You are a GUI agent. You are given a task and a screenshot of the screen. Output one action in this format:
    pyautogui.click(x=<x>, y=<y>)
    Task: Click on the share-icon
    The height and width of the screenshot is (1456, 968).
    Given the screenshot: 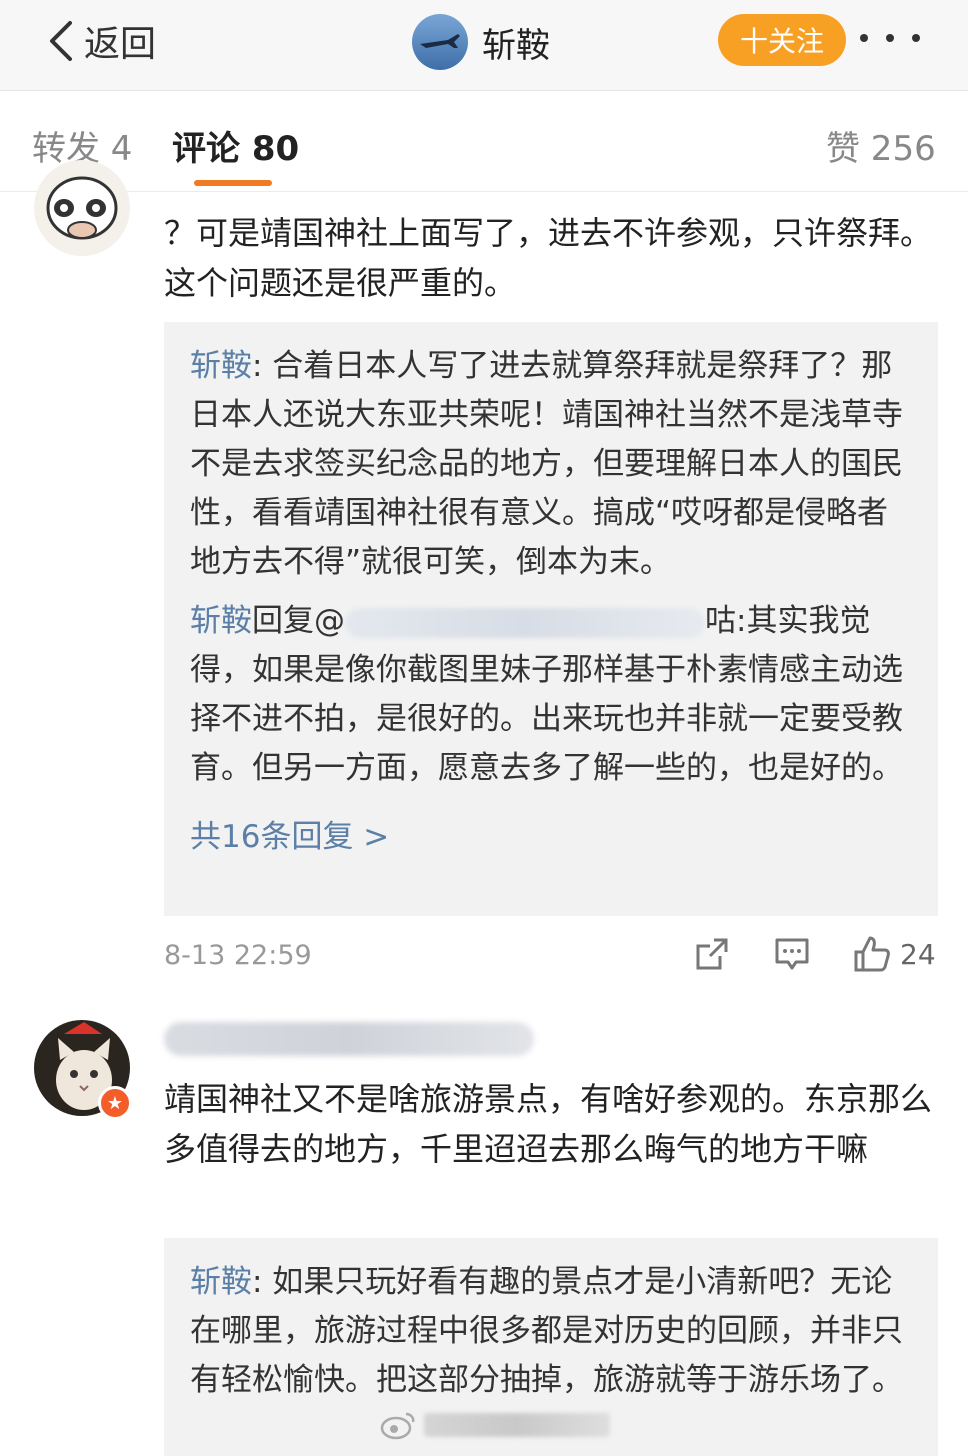 What is the action you would take?
    pyautogui.click(x=712, y=954)
    